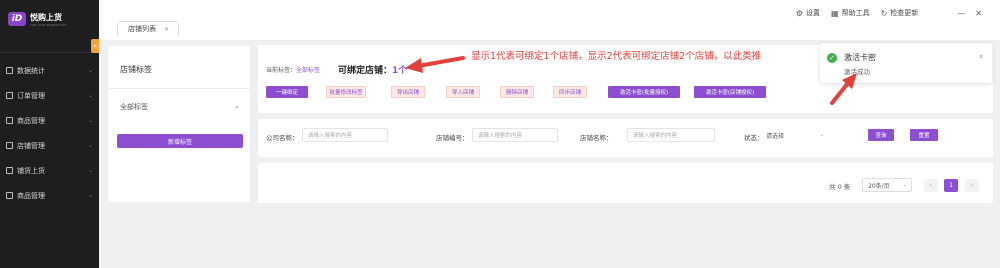 This screenshot has width=1000, height=268. Describe the element at coordinates (134, 107) in the screenshot. I see `tag-select: 全部标签` at that location.